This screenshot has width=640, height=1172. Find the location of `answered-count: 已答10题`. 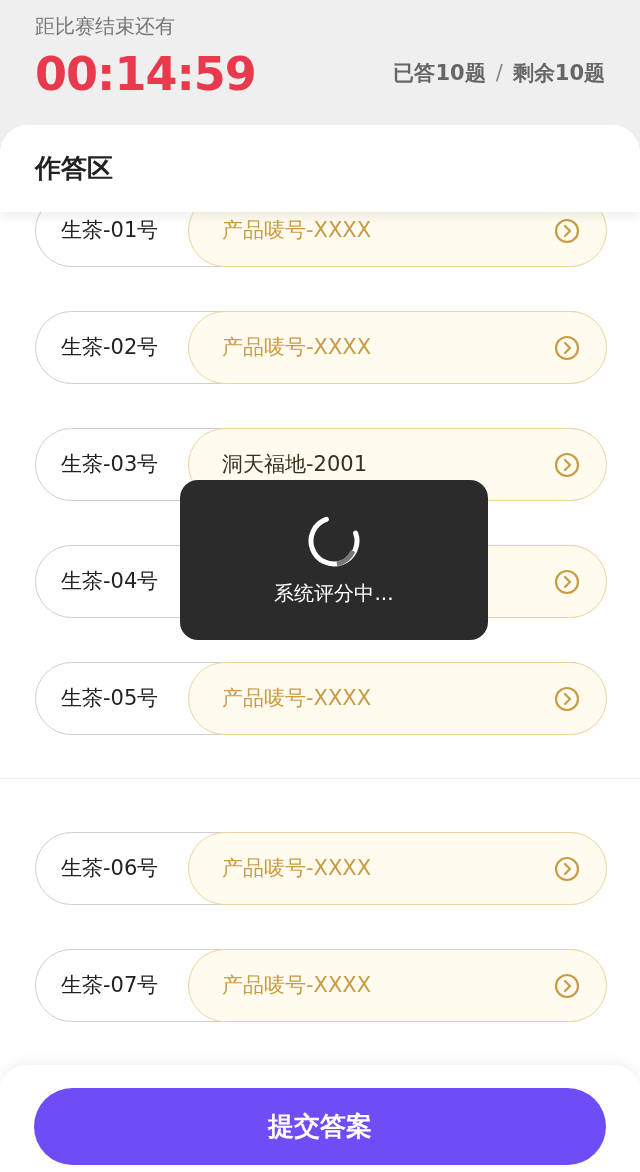

answered-count: 已答10题 is located at coordinates (439, 74).